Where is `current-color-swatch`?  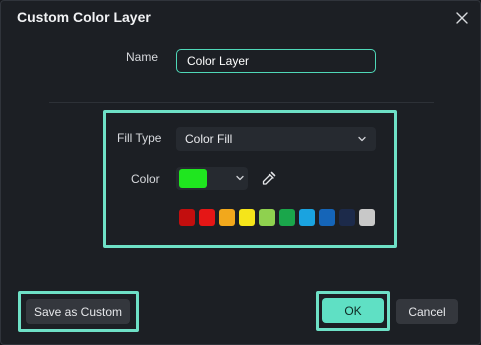 current-color-swatch is located at coordinates (193, 178).